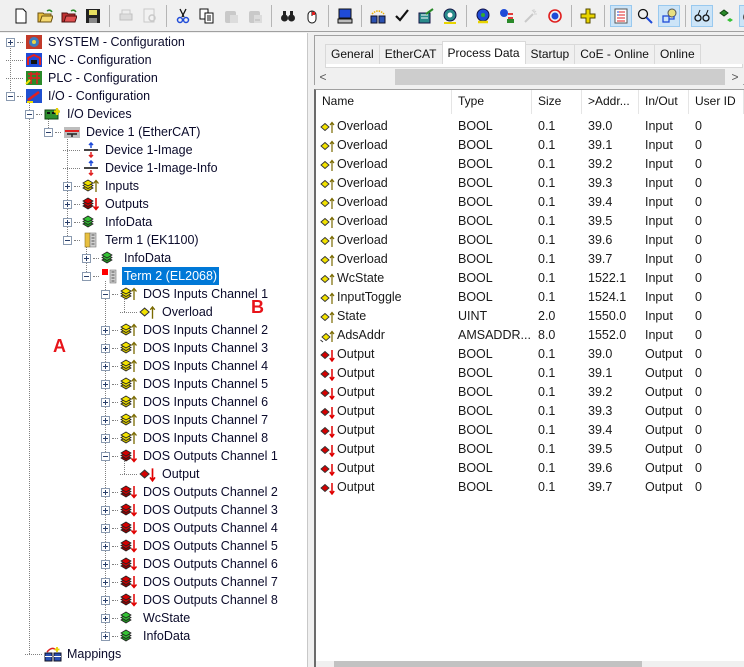 This screenshot has height=667, width=744. I want to click on tree-item: DOS Inputs Channel 4, so click(185, 366).